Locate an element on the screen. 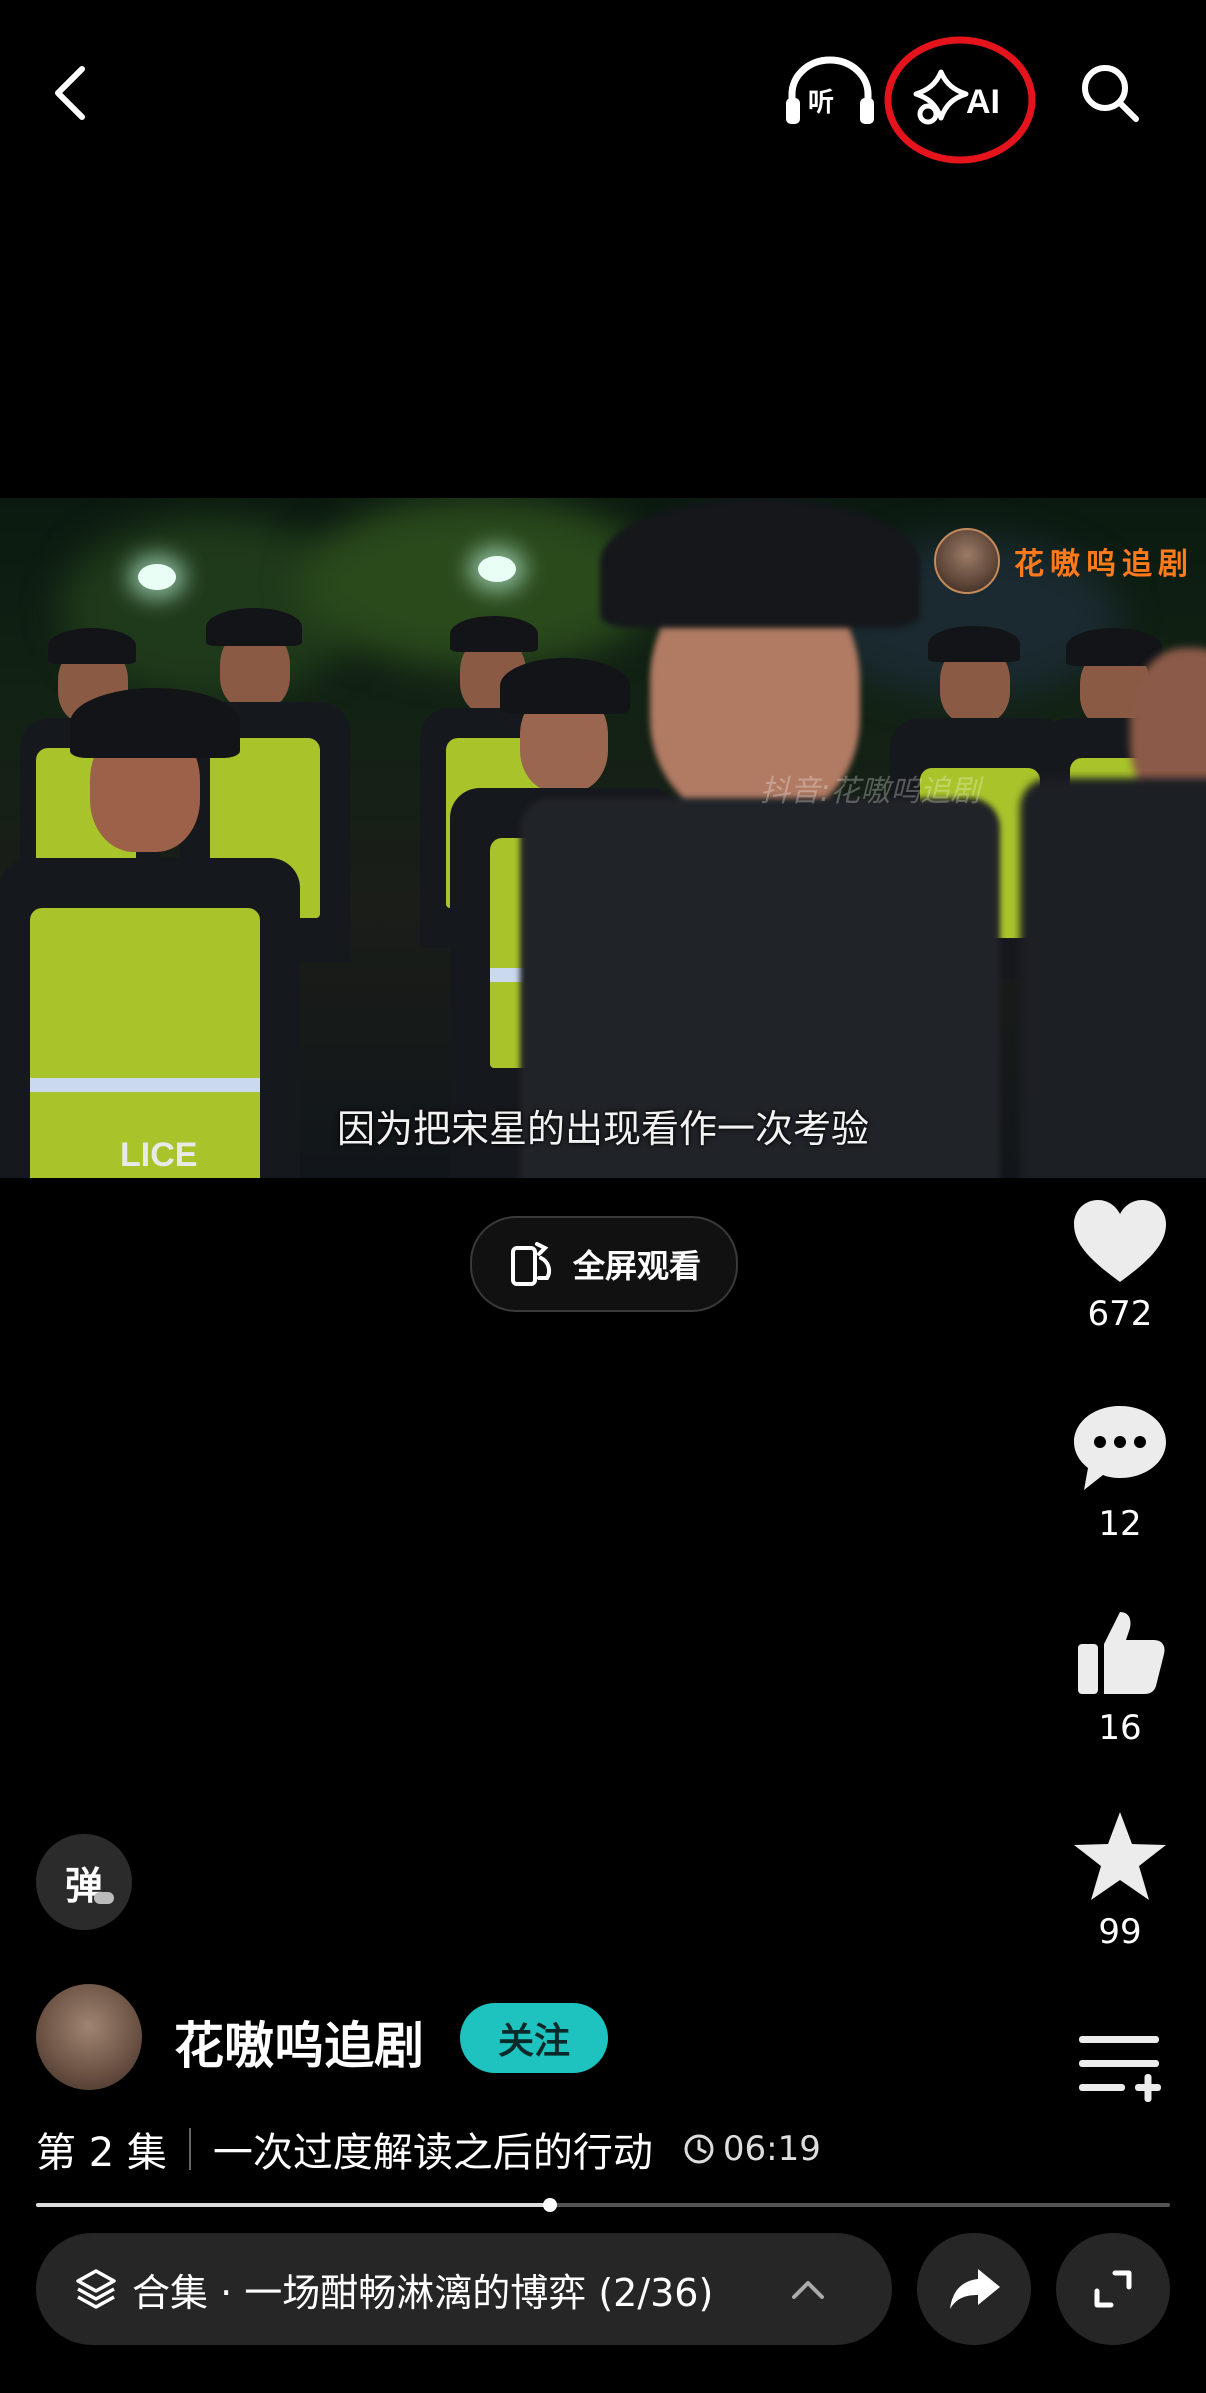  thumbs-up-count: 16 is located at coordinates (1120, 1728).